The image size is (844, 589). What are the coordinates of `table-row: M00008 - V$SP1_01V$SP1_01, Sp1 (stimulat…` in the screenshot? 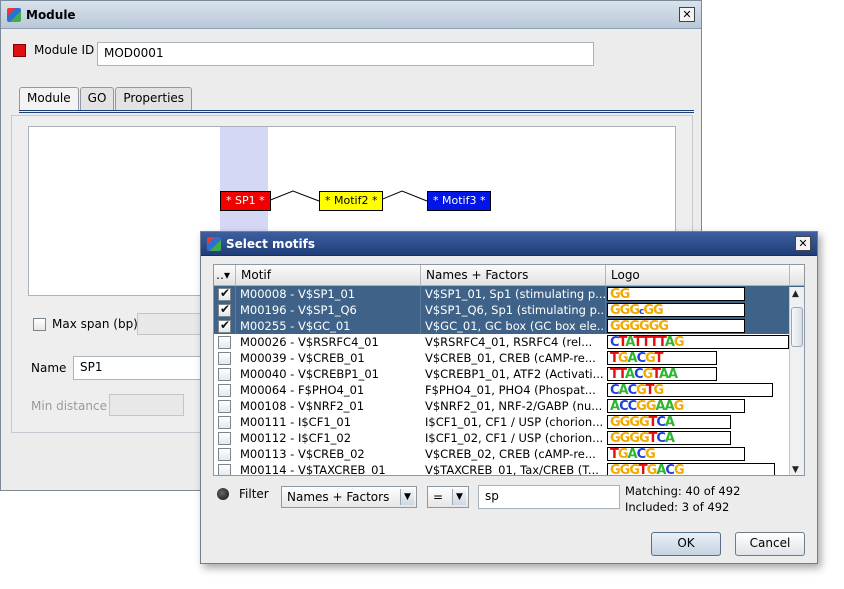 It's located at (509, 294).